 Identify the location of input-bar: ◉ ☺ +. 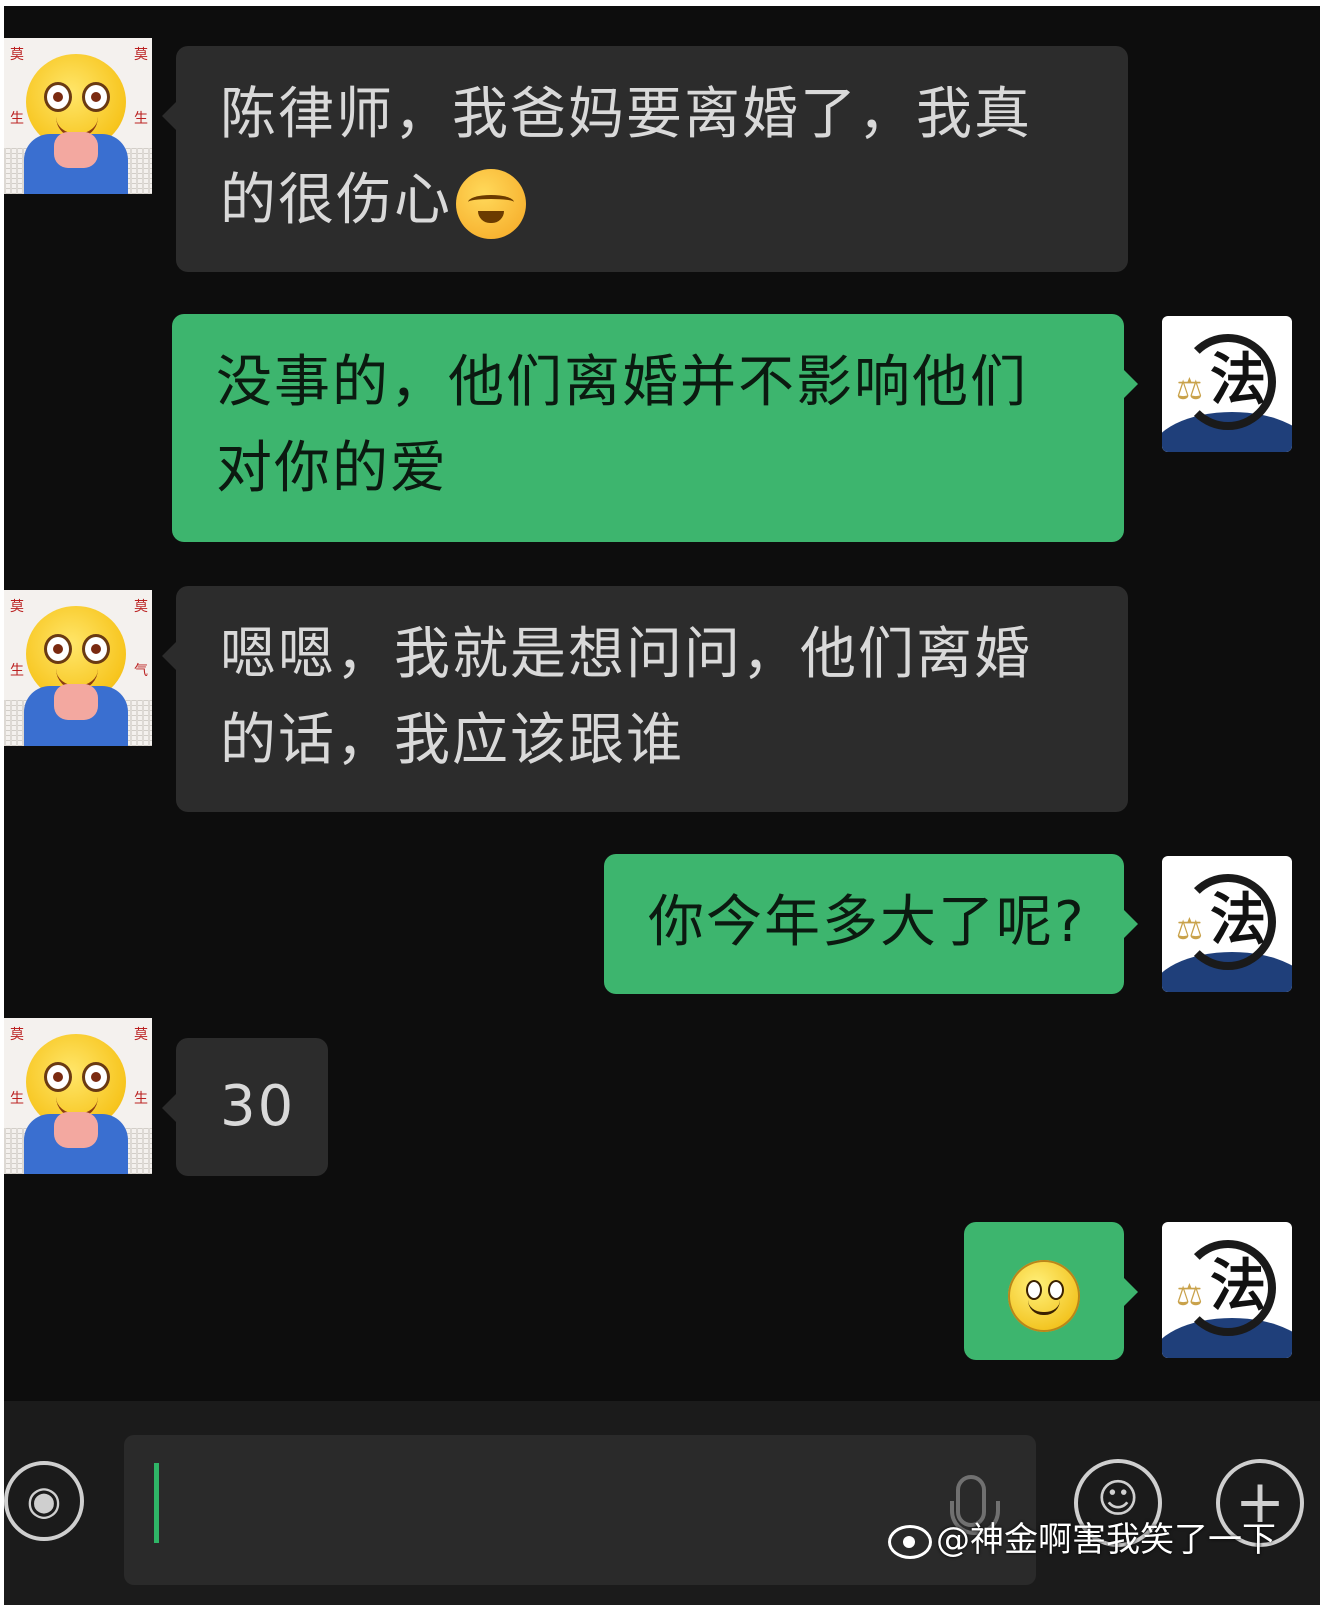
(662, 1503).